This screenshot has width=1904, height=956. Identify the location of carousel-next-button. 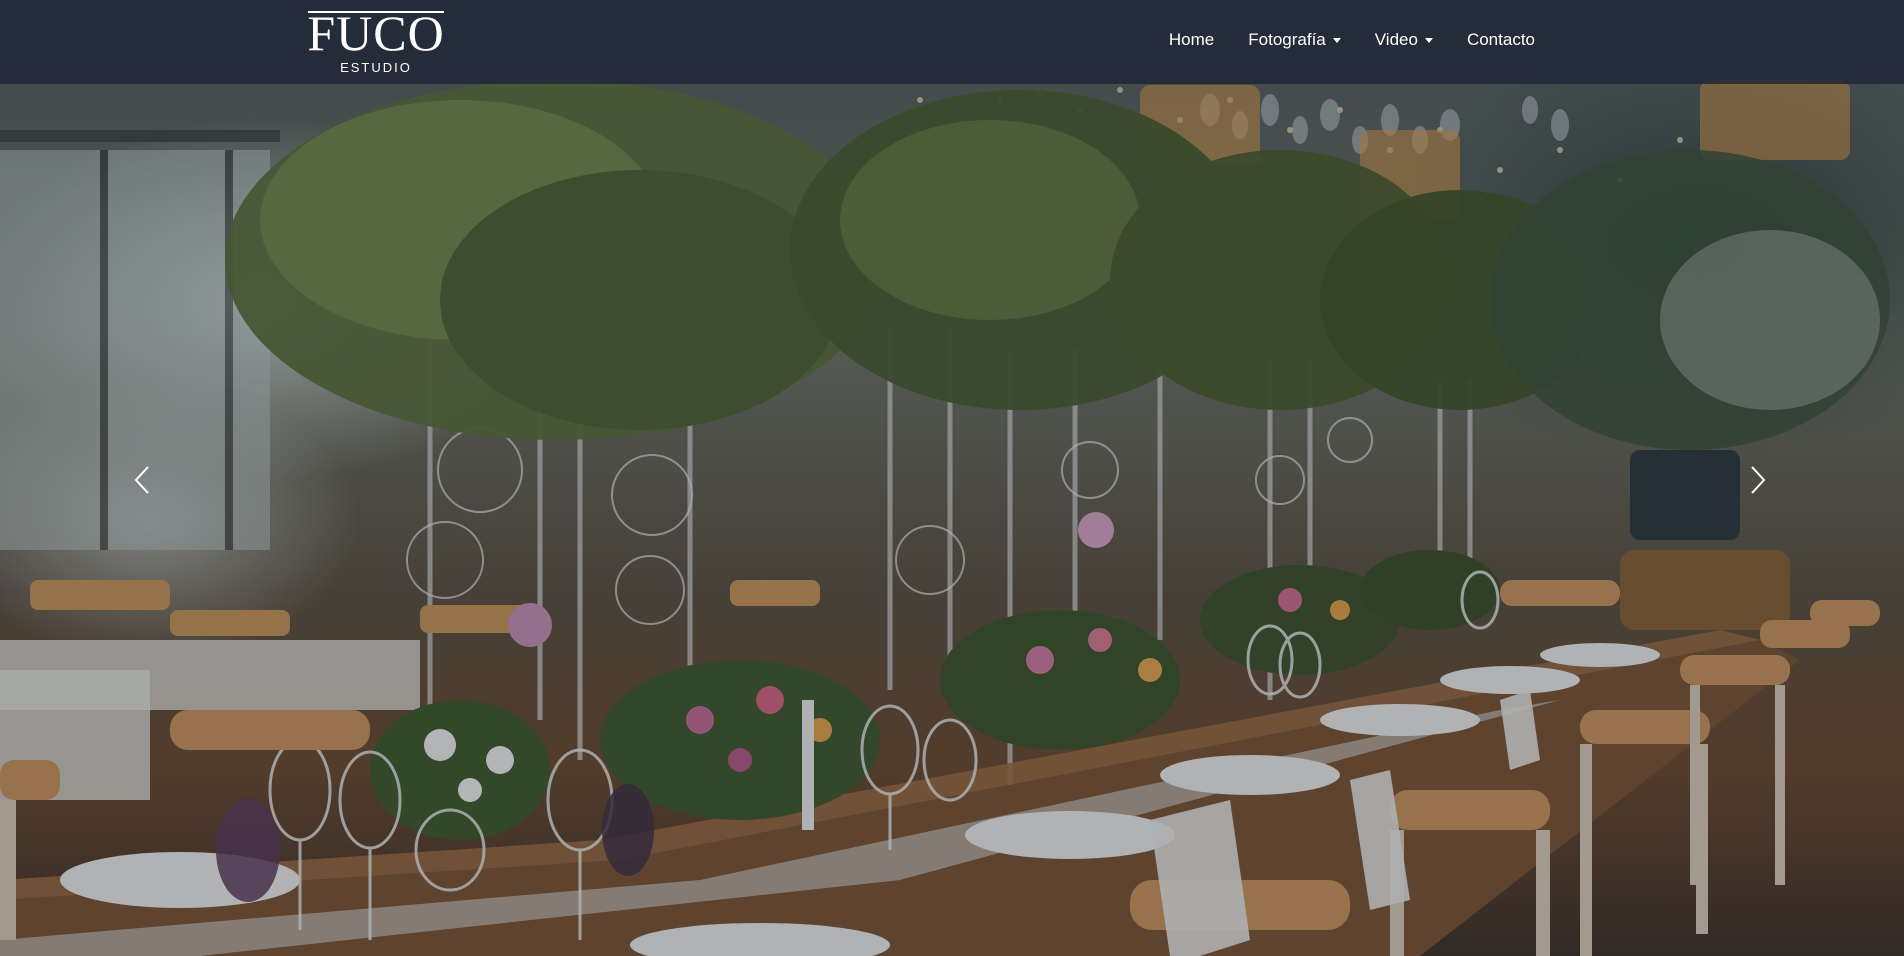
(1758, 480).